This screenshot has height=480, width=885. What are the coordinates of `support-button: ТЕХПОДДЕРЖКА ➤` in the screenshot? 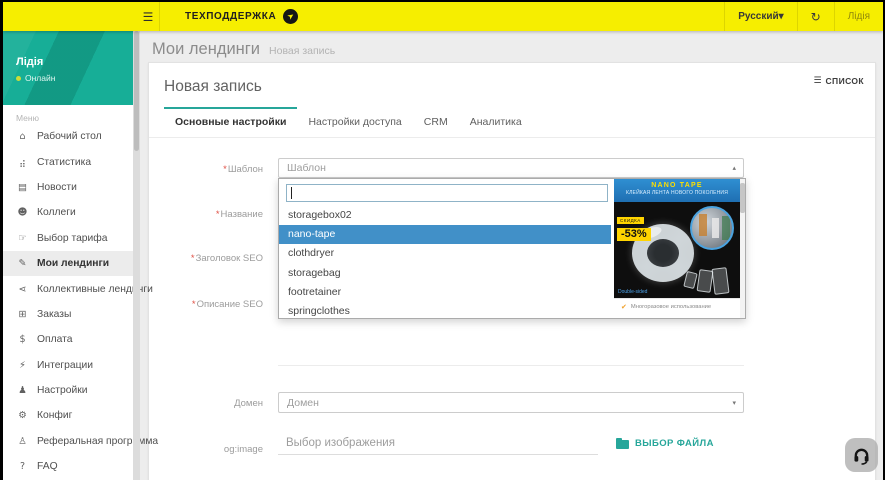 It's located at (241, 16).